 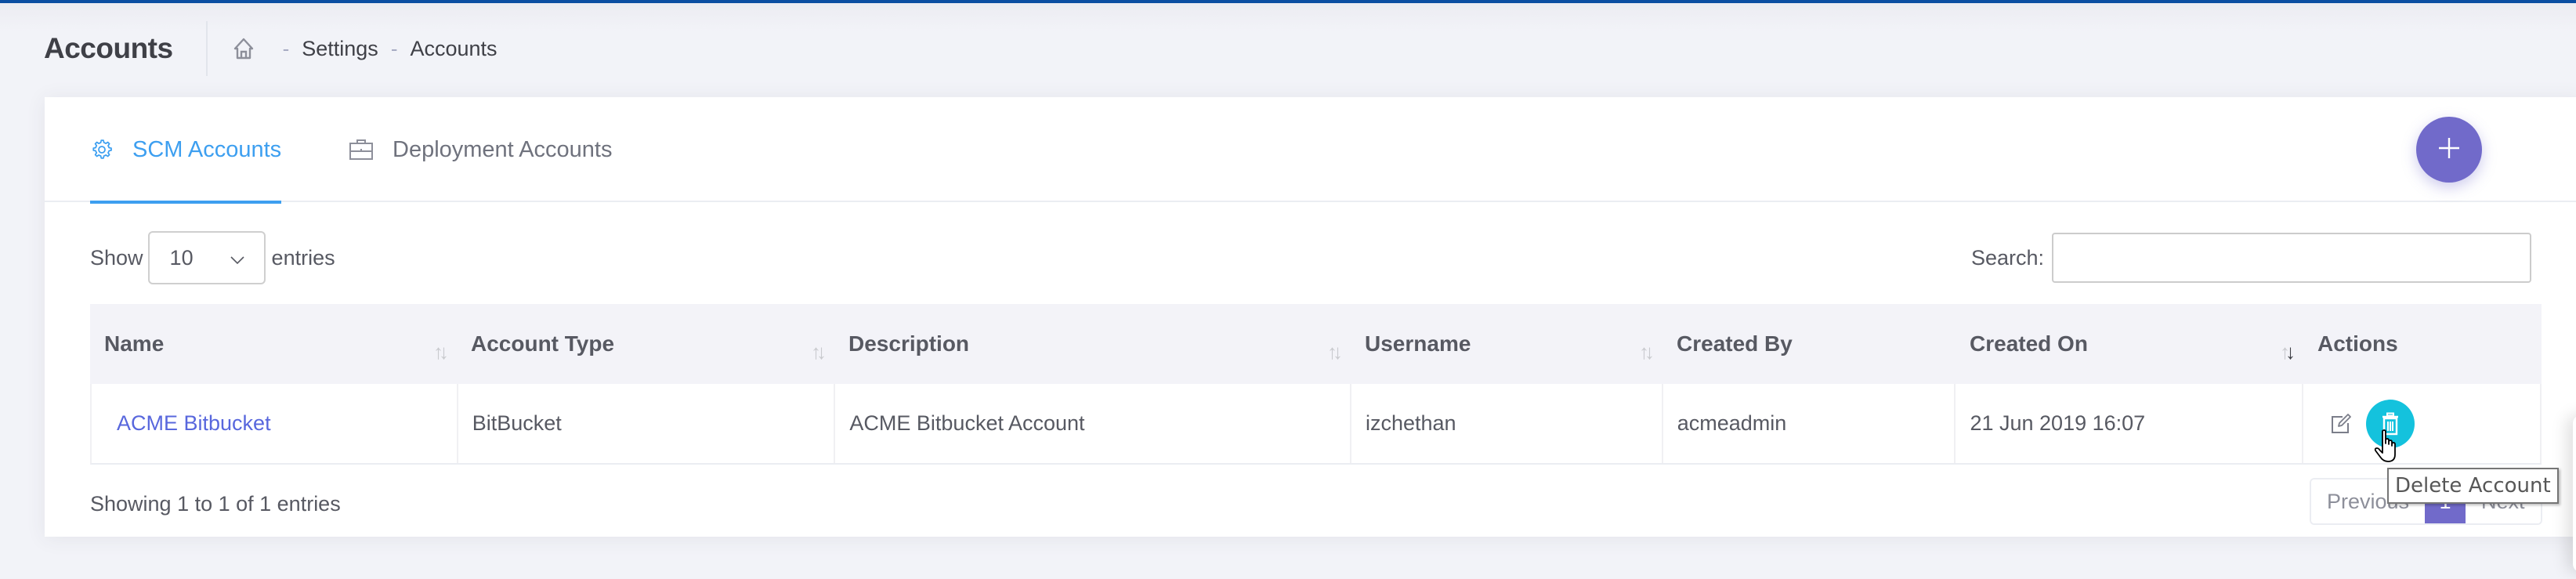 I want to click on cell-account-type: BitBucket, so click(x=647, y=423).